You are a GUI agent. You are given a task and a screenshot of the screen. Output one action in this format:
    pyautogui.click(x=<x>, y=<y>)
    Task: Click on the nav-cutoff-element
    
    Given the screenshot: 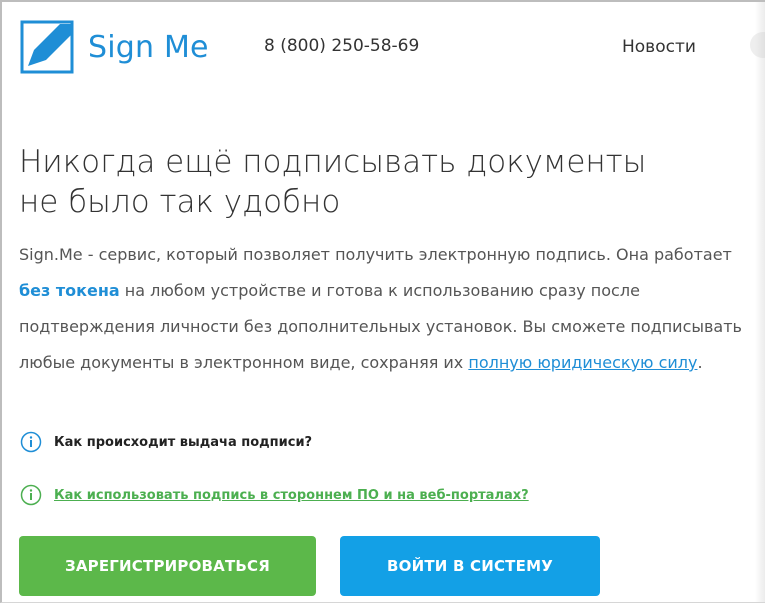 What is the action you would take?
    pyautogui.click(x=757, y=45)
    